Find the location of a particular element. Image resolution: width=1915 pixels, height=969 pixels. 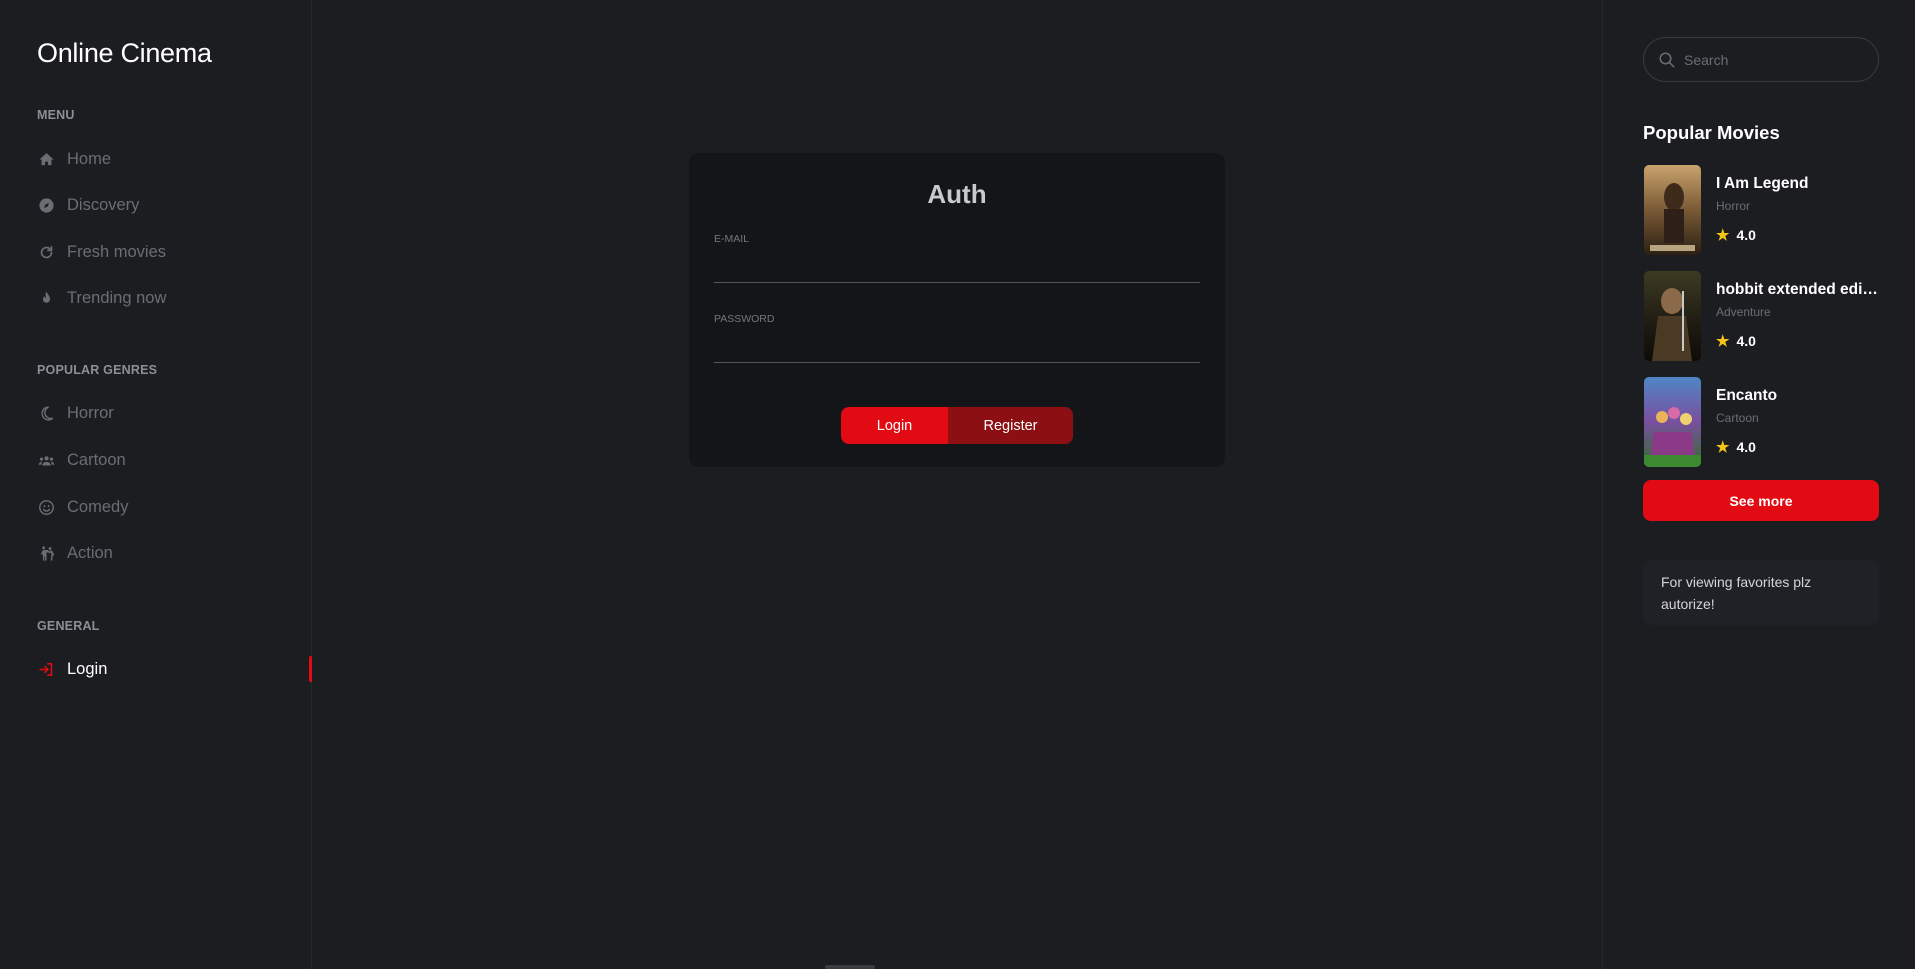

email-field is located at coordinates (957, 272).